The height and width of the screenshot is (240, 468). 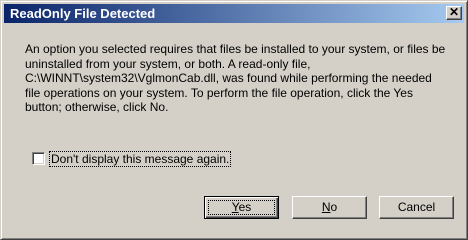 What do you see at coordinates (83, 13) in the screenshot?
I see `window-title: ReadOnly File Detected` at bounding box center [83, 13].